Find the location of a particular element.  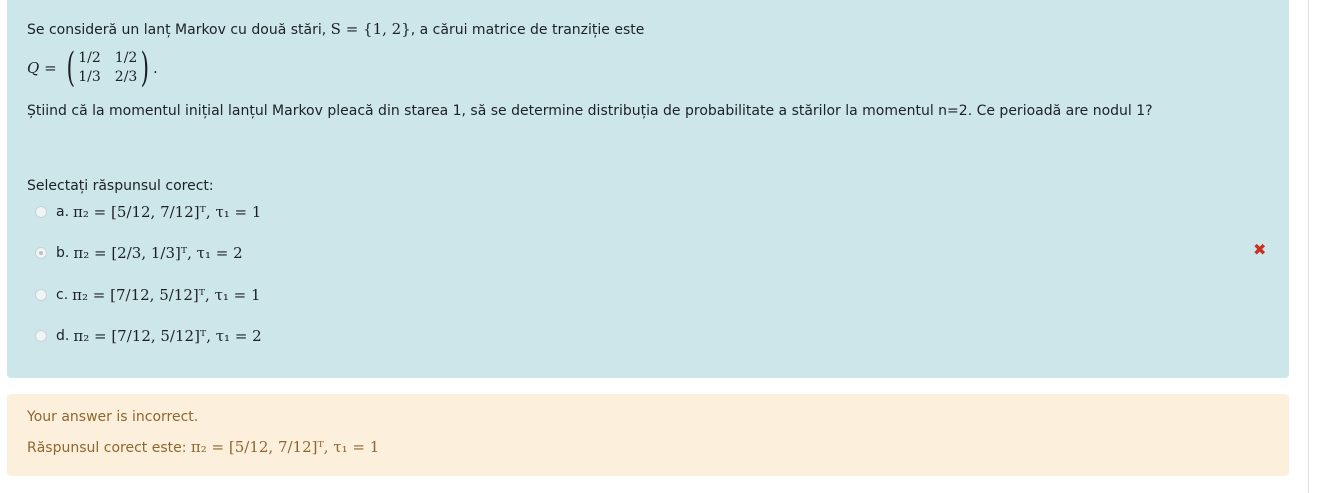

feedback-status: Your answer is incorrect. is located at coordinates (113, 417).